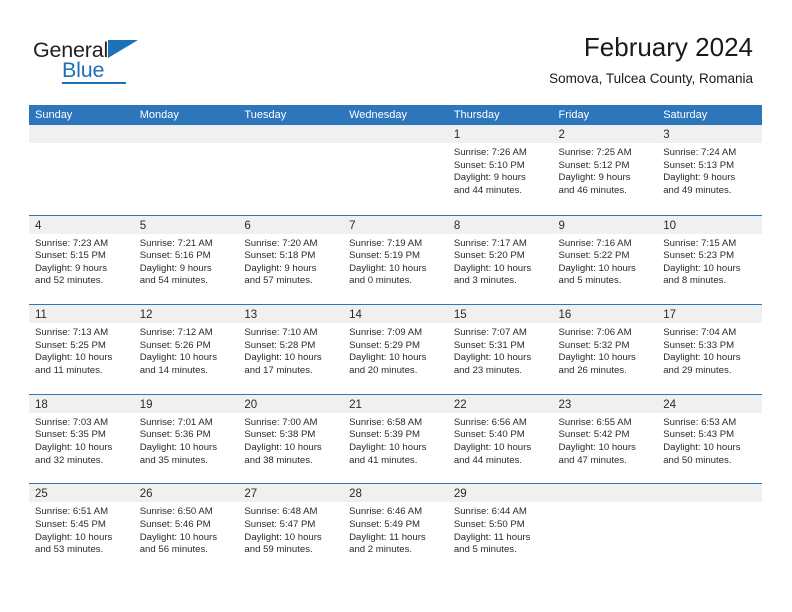  I want to click on day-details, so click(709, 504).